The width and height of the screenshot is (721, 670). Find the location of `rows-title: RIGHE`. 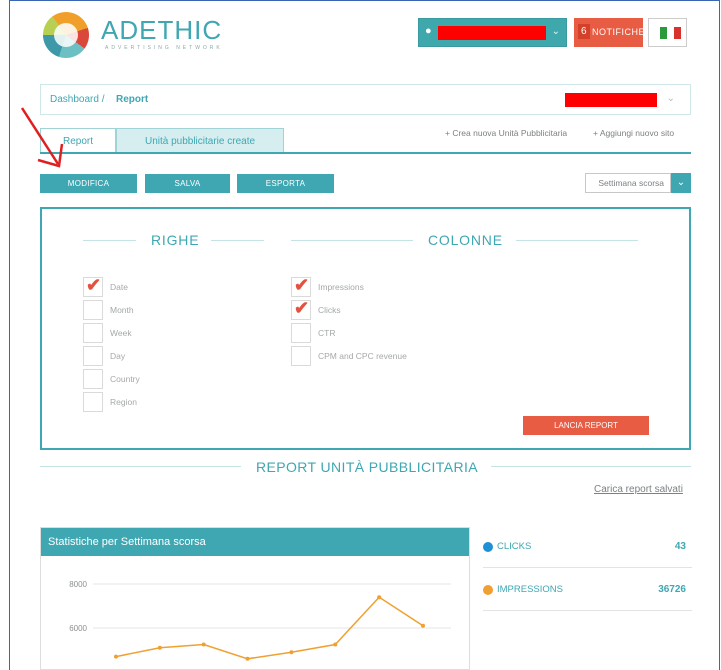

rows-title: RIGHE is located at coordinates (175, 240).